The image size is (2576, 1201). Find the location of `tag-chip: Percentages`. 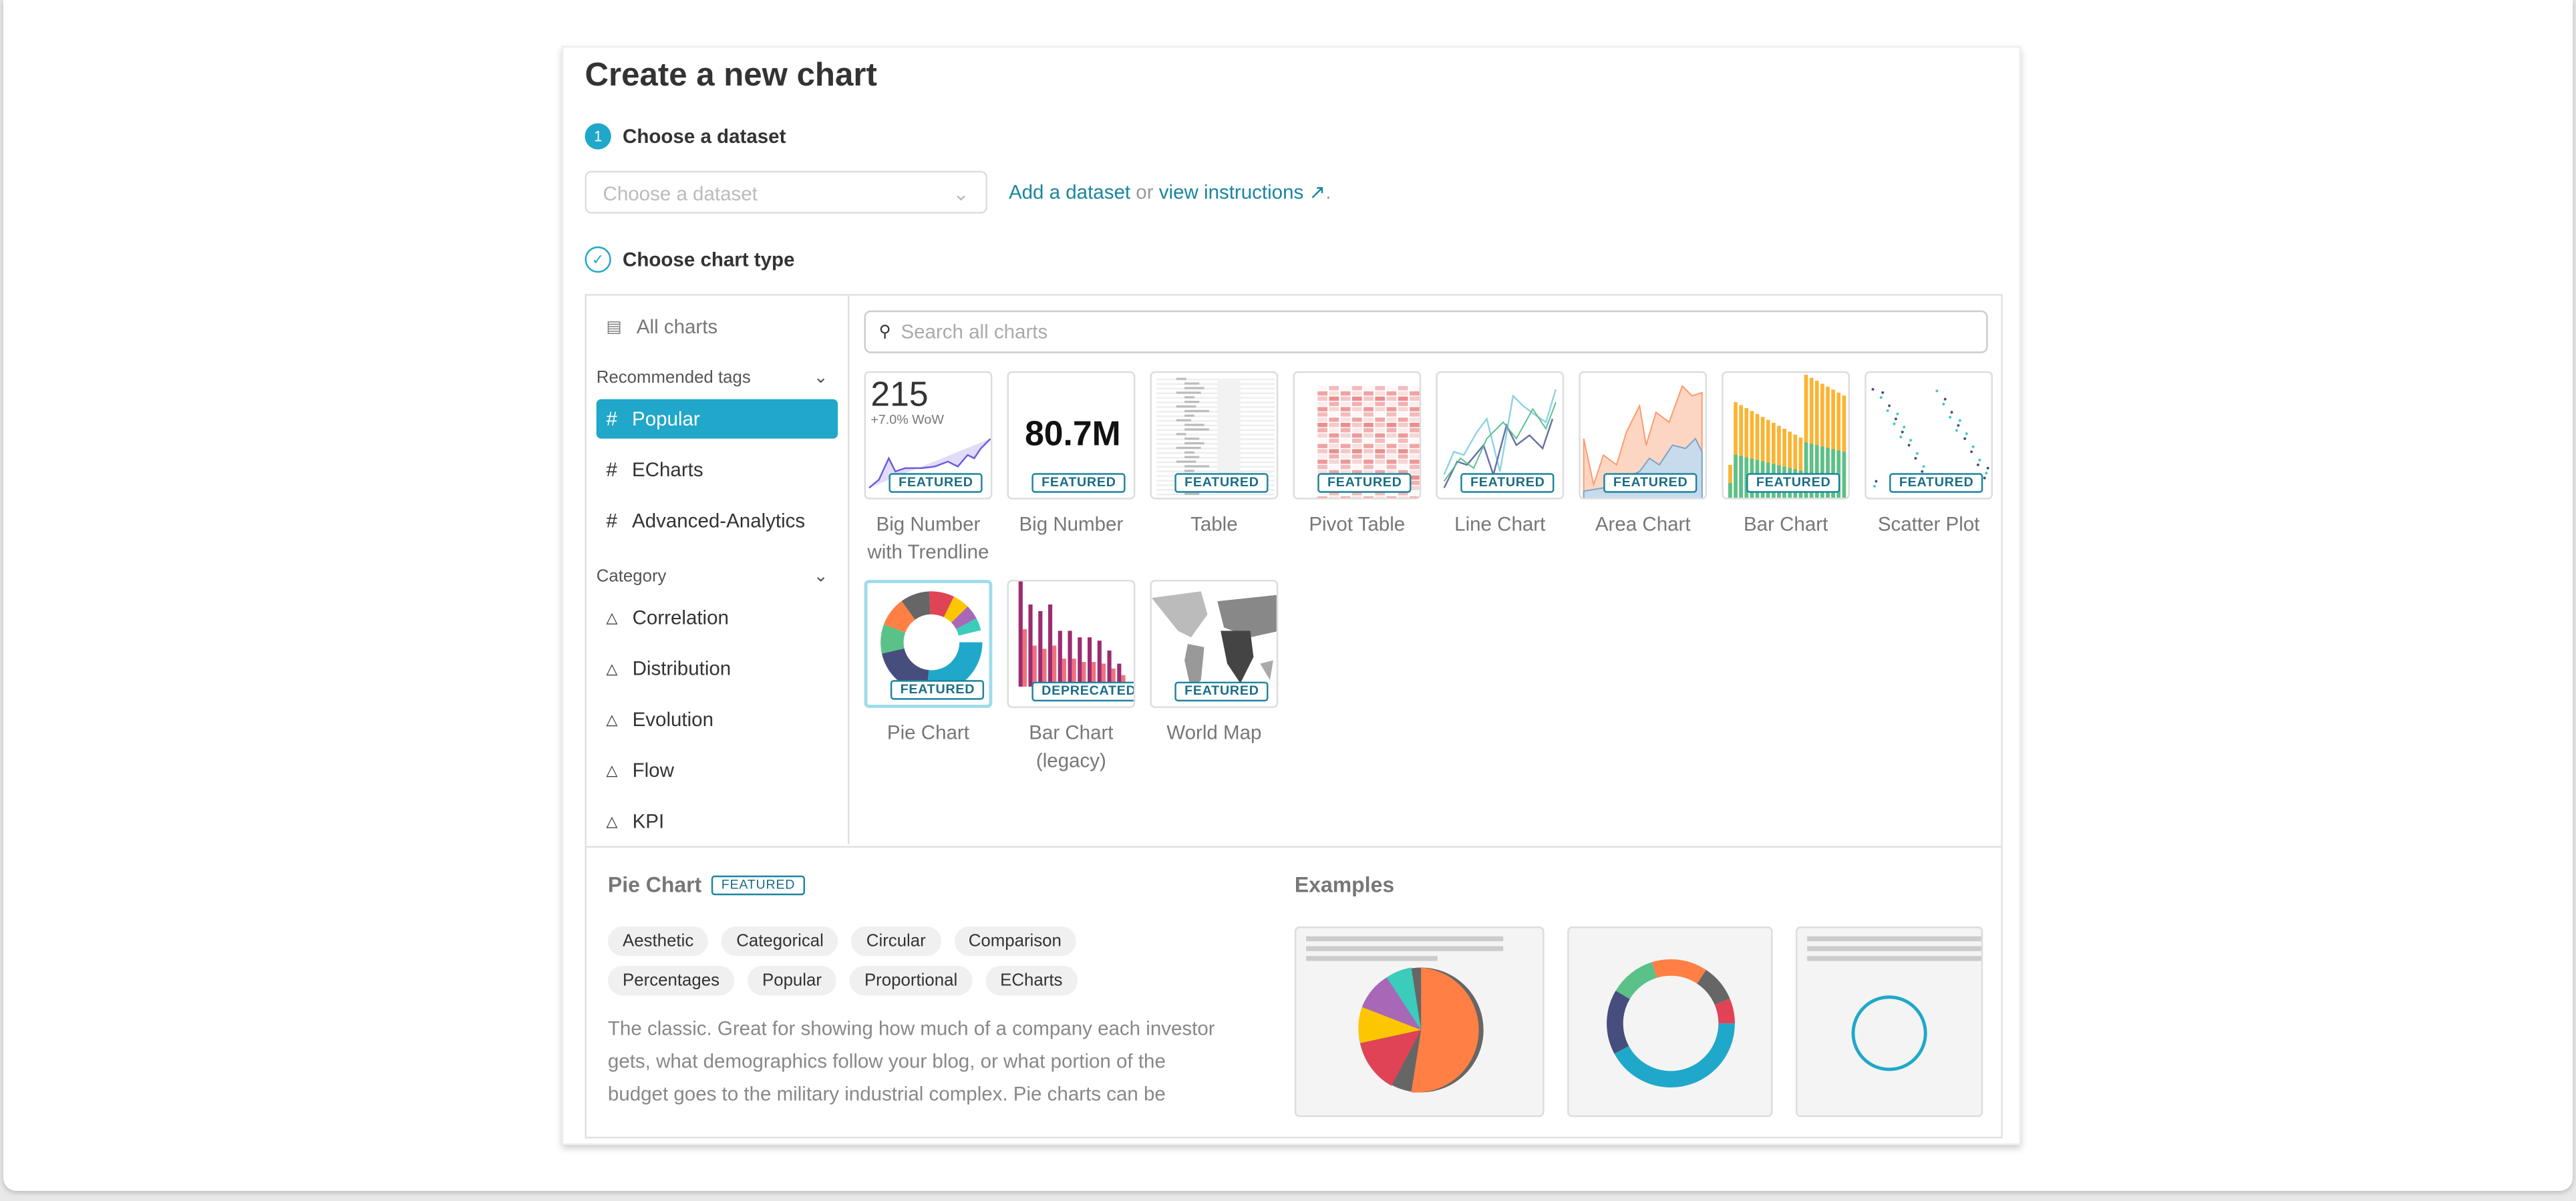

tag-chip: Percentages is located at coordinates (671, 981).